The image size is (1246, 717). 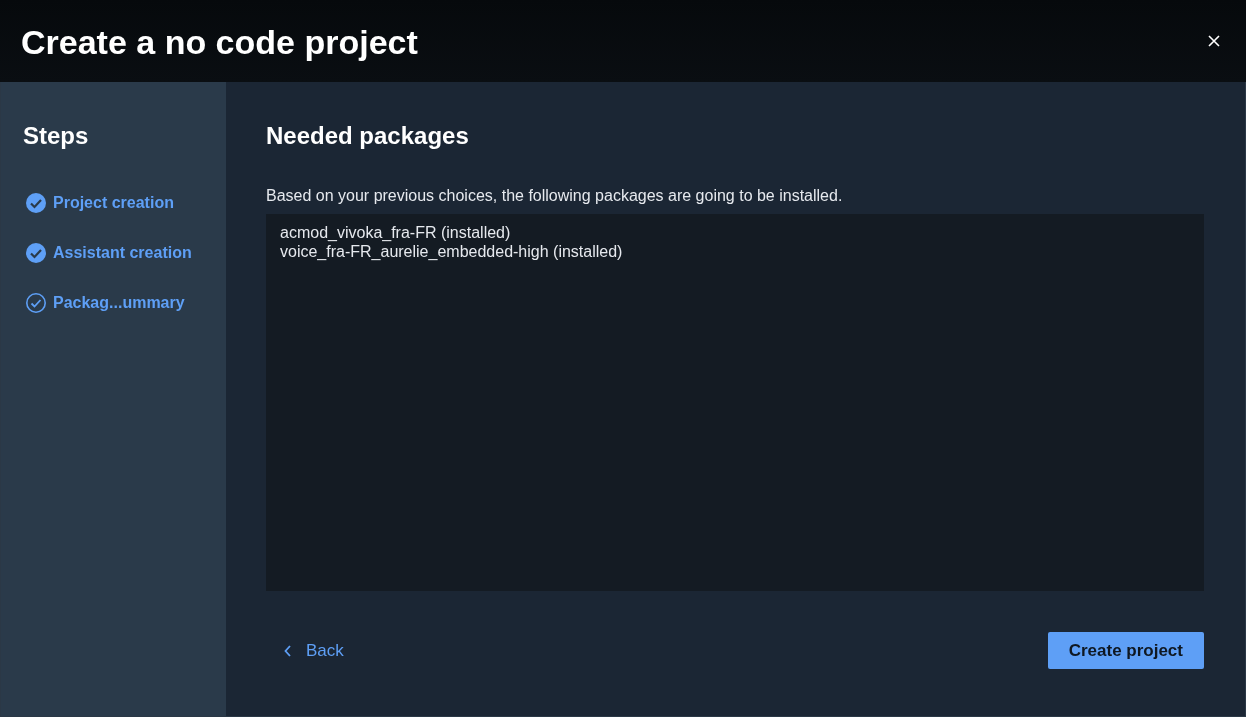 I want to click on chevron-left-icon, so click(x=288, y=650).